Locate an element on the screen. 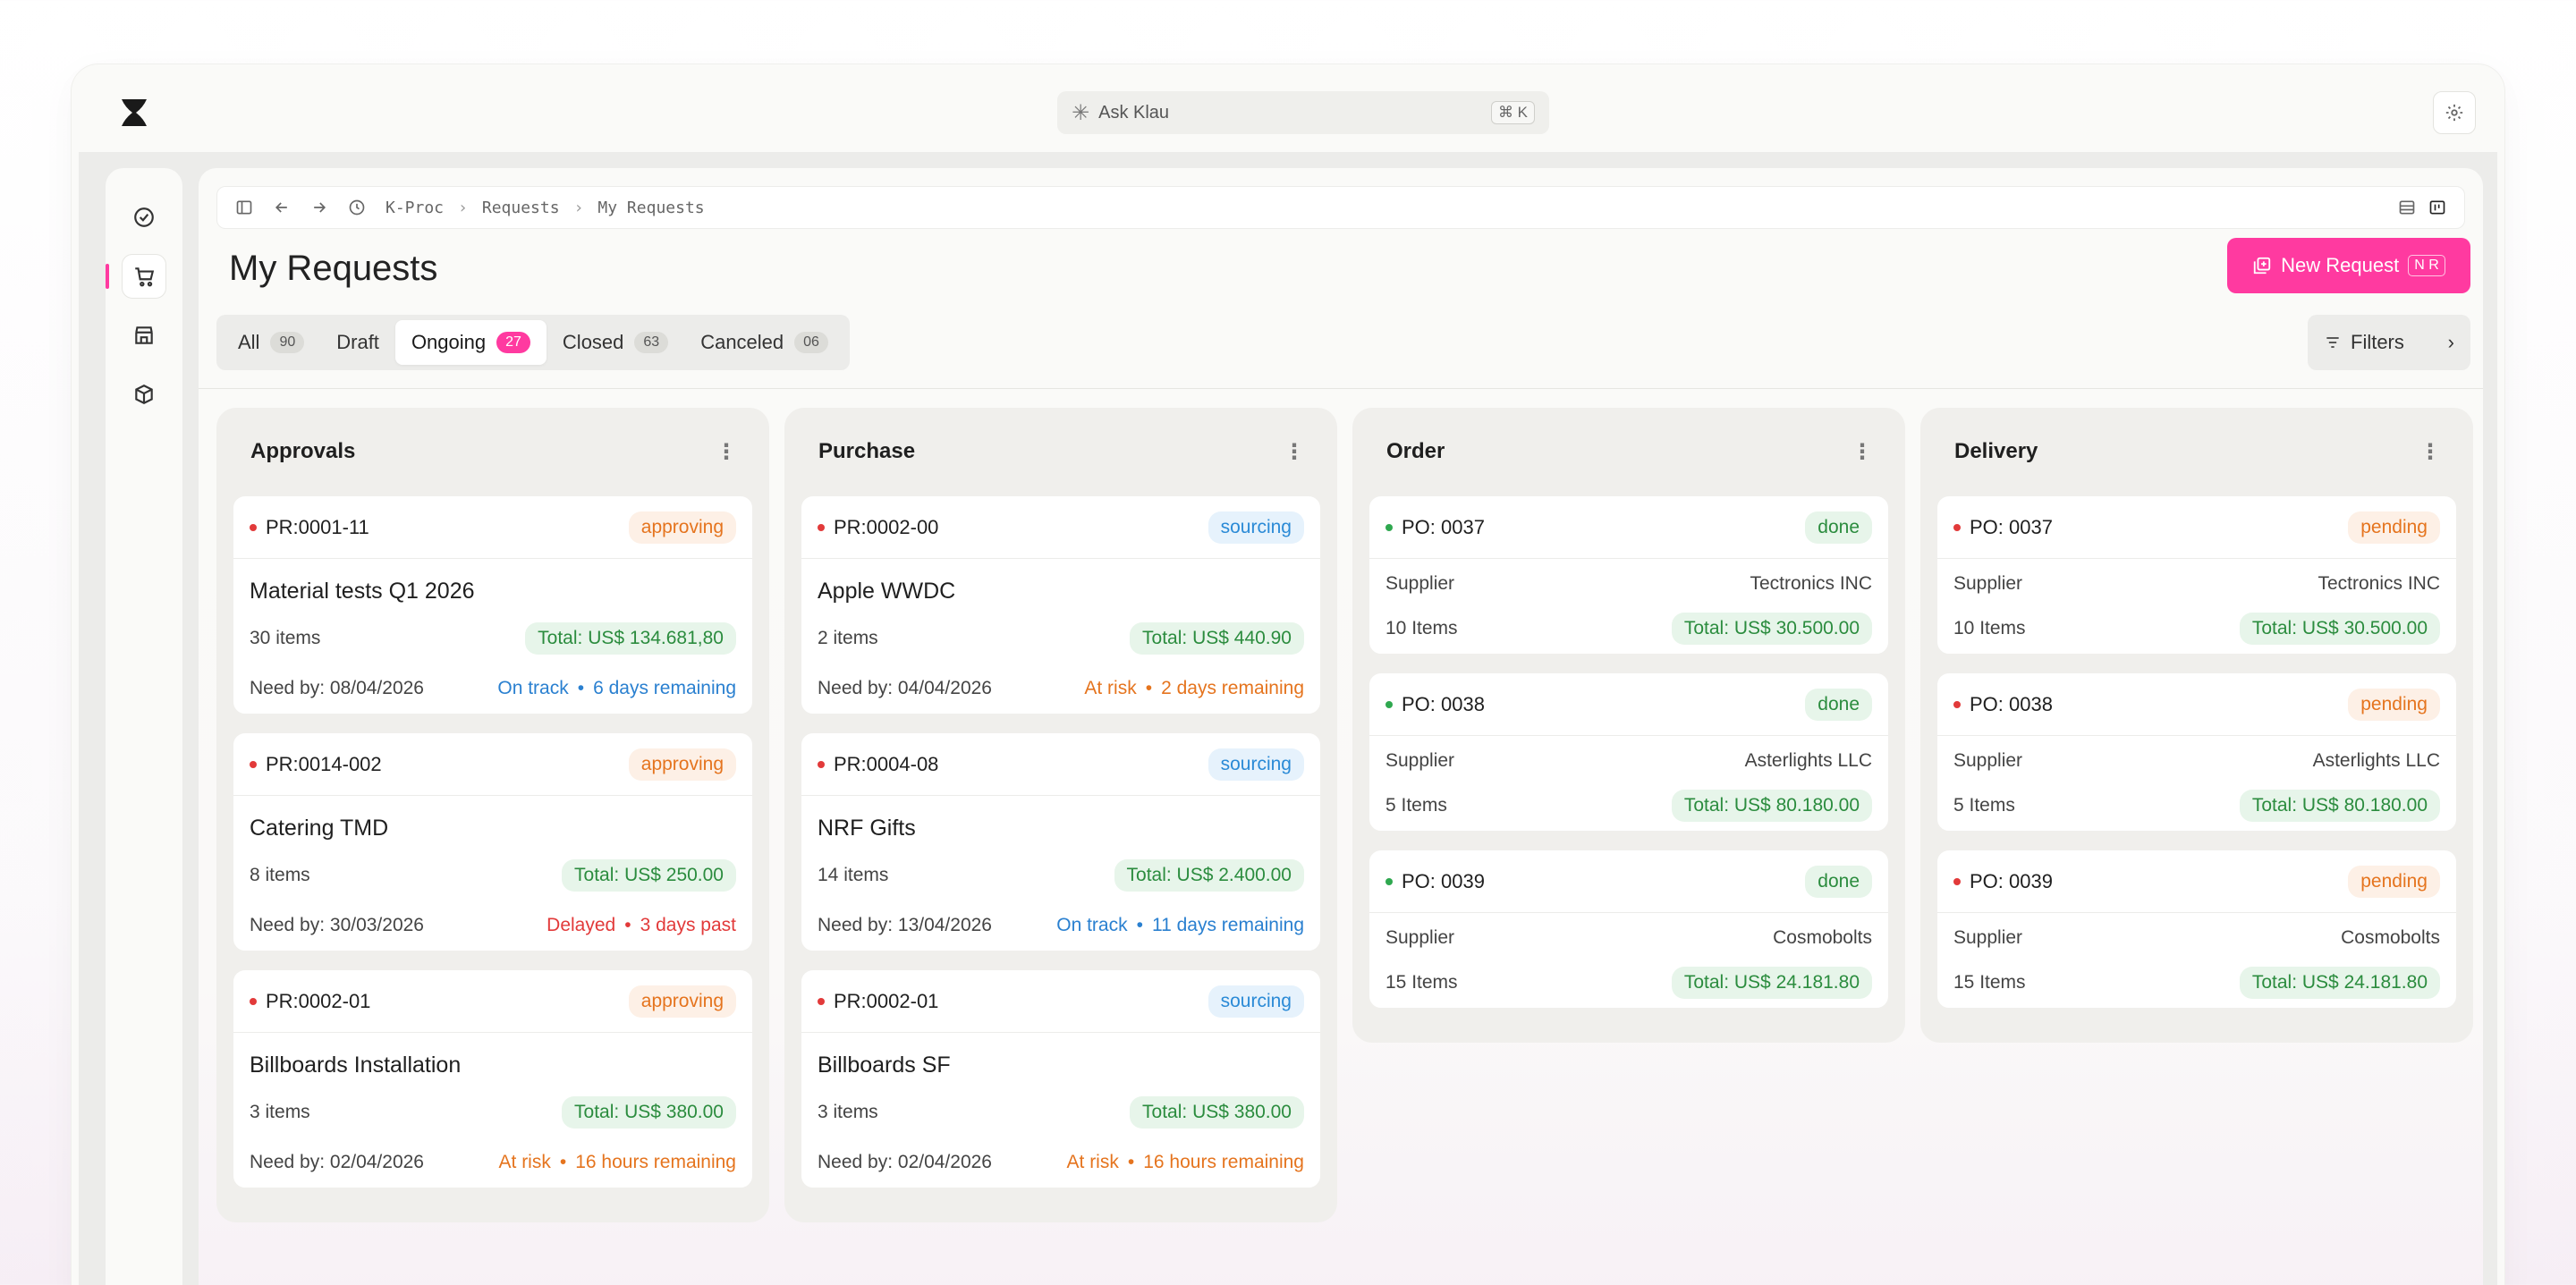 The width and height of the screenshot is (2576, 1285). breadcrumb-item-kproc: K-Proc is located at coordinates (415, 208).